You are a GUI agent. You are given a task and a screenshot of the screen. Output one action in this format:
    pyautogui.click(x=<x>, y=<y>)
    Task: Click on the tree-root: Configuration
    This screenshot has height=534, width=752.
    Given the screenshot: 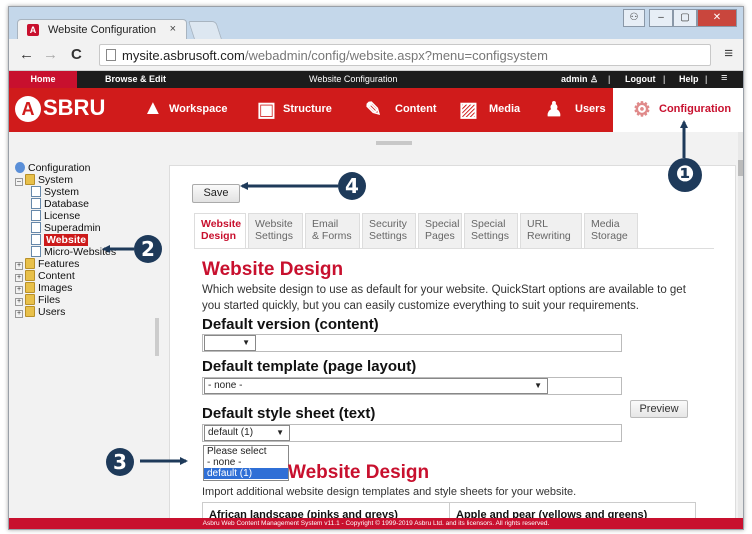 What is the action you would take?
    pyautogui.click(x=90, y=168)
    